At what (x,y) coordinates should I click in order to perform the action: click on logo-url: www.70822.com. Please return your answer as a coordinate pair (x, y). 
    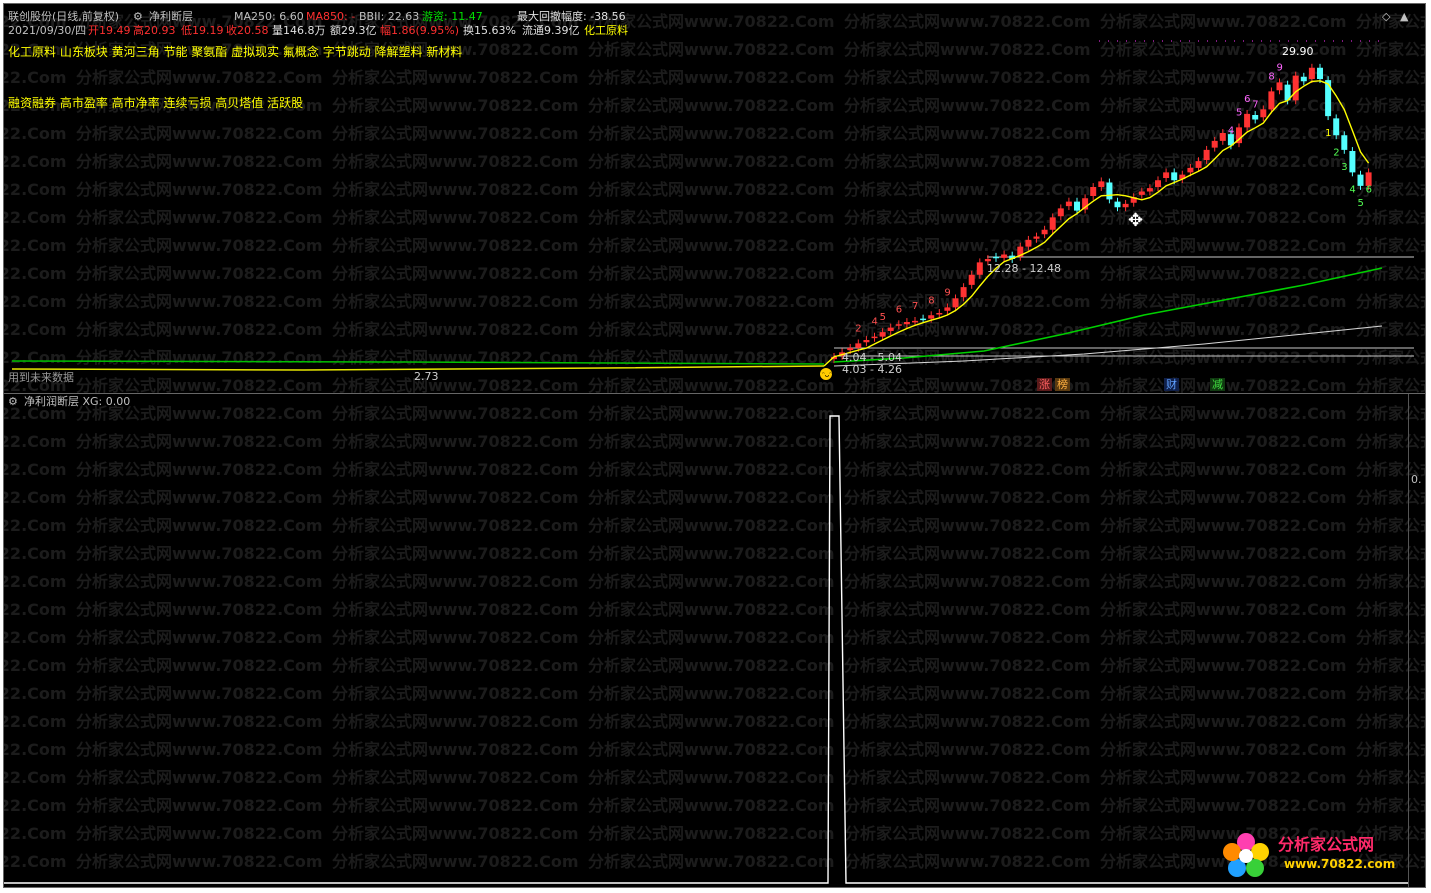
    Looking at the image, I should click on (1340, 864).